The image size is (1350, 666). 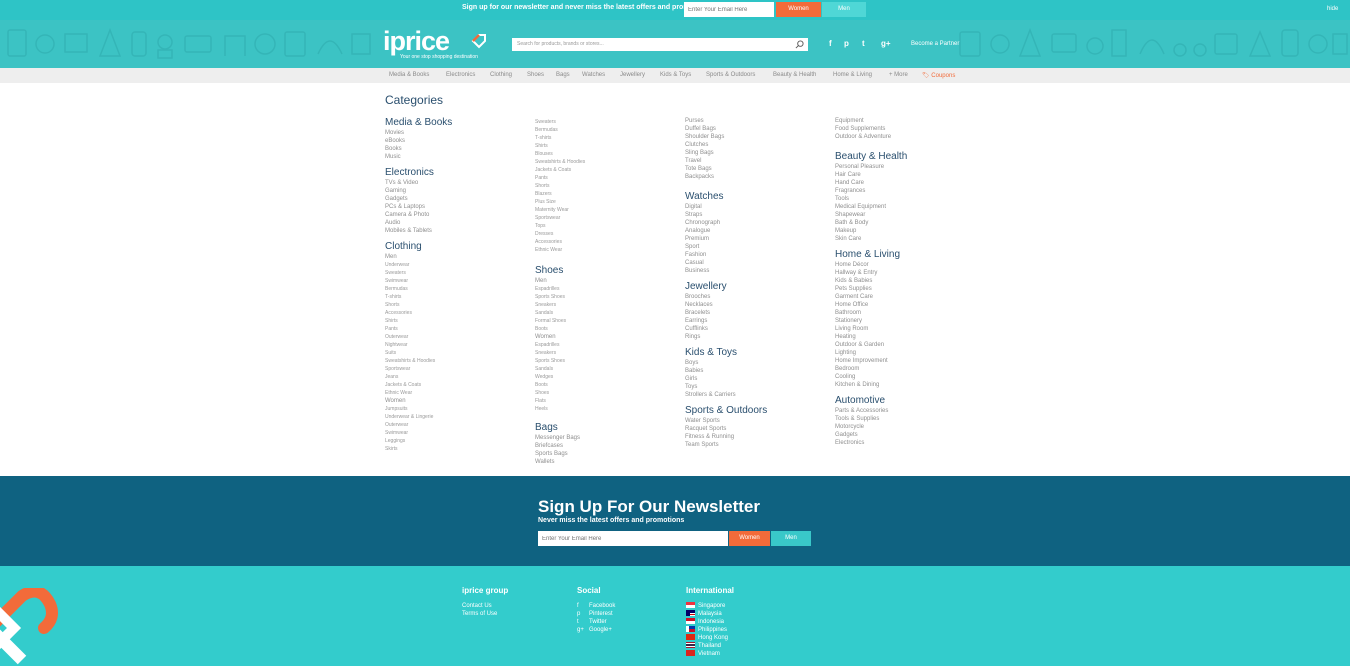 What do you see at coordinates (593, 75) in the screenshot?
I see `nav-item-watches: Watches` at bounding box center [593, 75].